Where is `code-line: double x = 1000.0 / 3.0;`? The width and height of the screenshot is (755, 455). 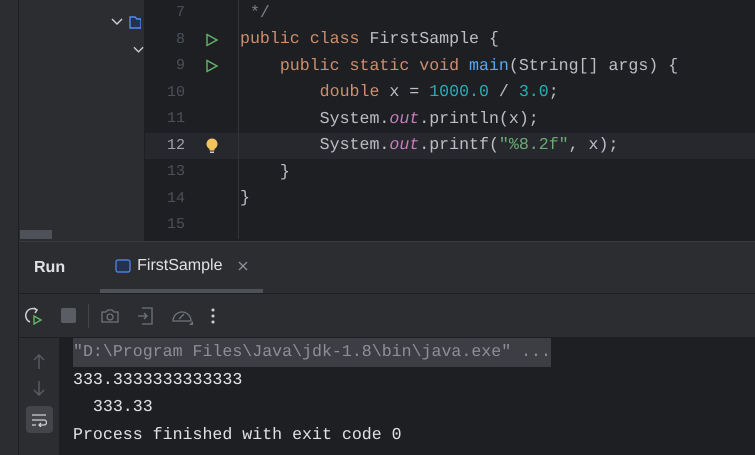 code-line: double x = 1000.0 / 3.0; is located at coordinates (438, 92).